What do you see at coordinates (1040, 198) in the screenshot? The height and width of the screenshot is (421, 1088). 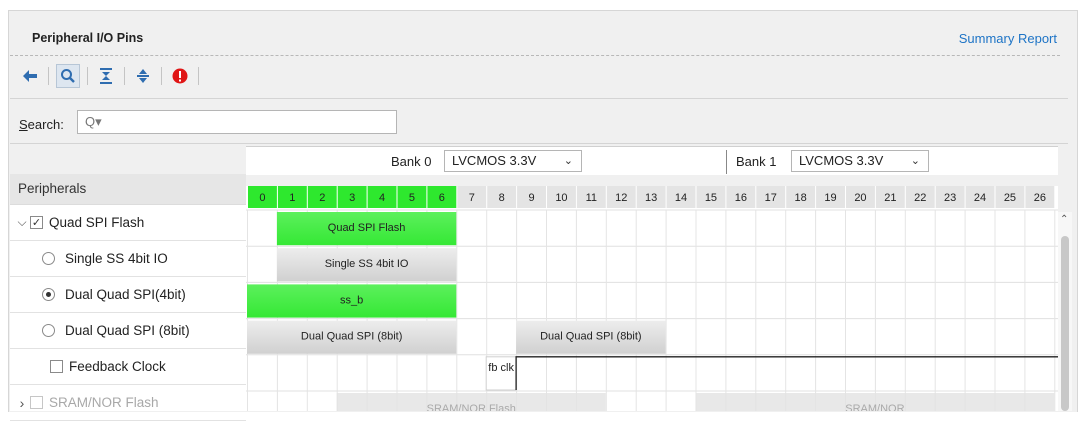 I see `pin-number: 26` at bounding box center [1040, 198].